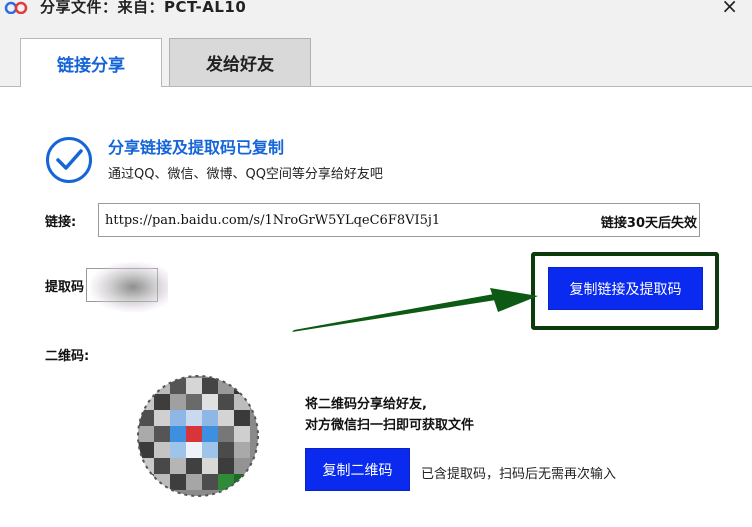  What do you see at coordinates (198, 436) in the screenshot?
I see `qr-code-image` at bounding box center [198, 436].